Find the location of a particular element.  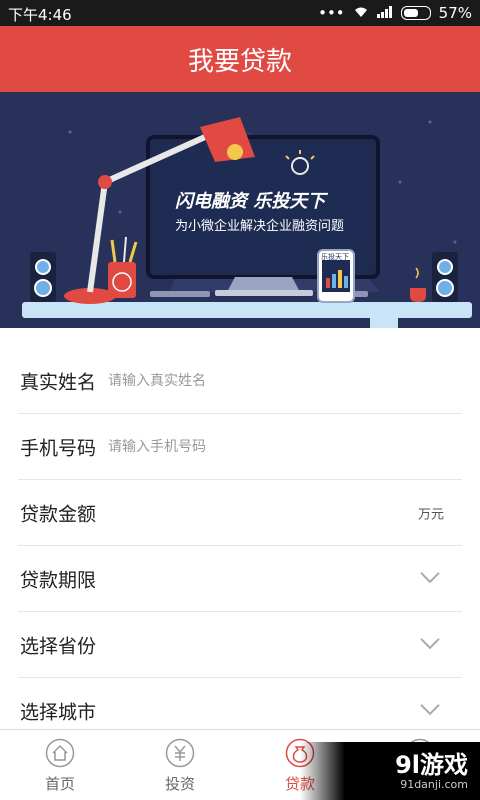

amount-row: 贷款金额 万元 is located at coordinates (240, 513).